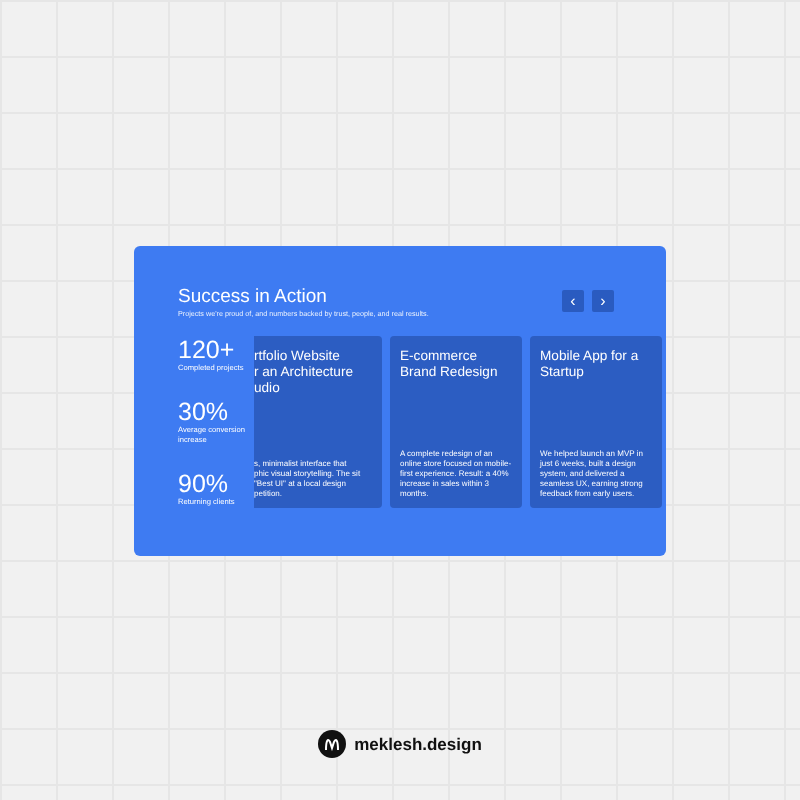 This screenshot has height=800, width=800. I want to click on stat-value: 90%, so click(204, 484).